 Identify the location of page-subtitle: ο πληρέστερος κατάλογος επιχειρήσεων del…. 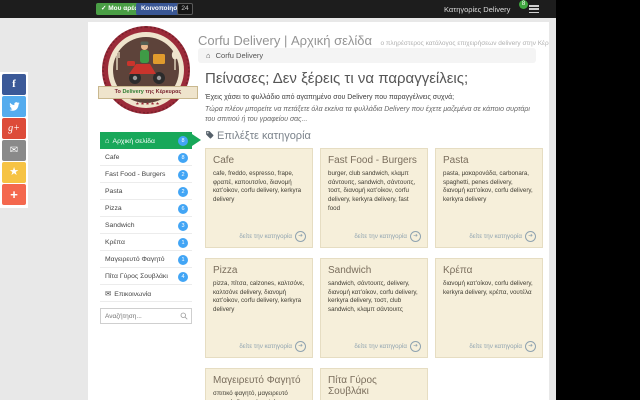
(465, 43).